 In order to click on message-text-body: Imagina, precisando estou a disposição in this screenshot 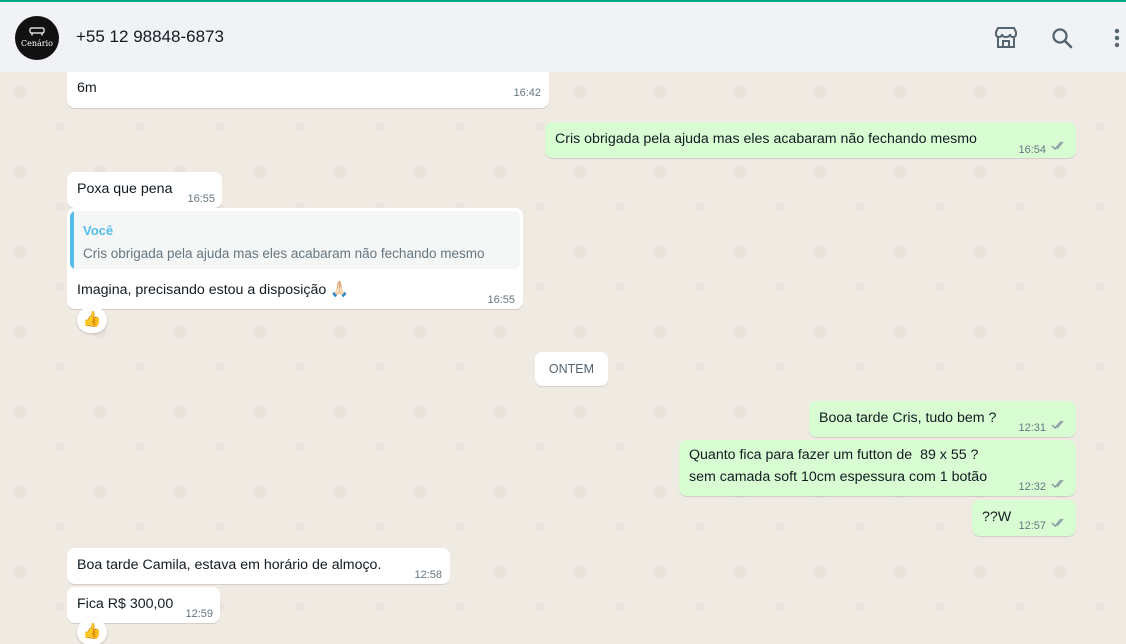, I will do `click(202, 290)`.